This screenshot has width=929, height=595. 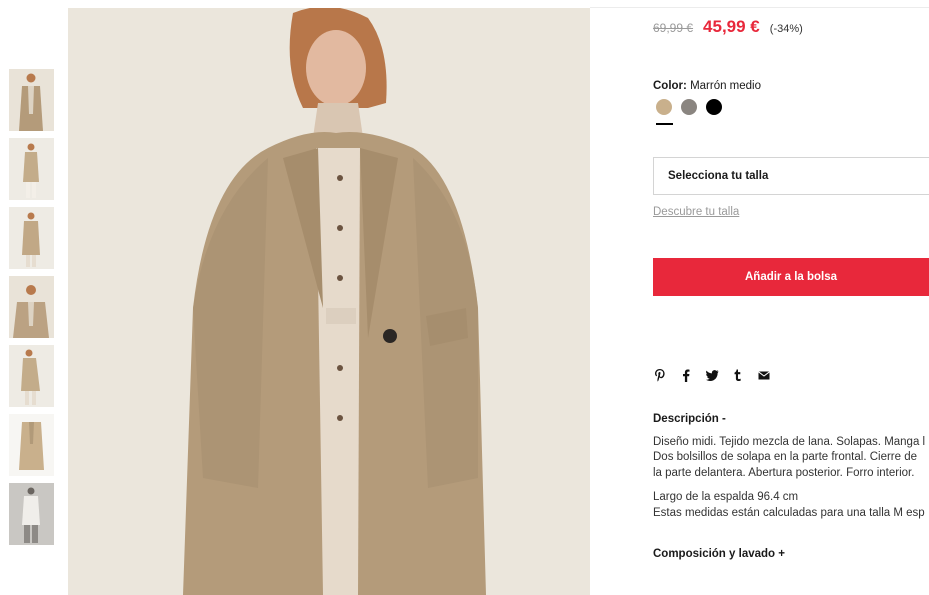 I want to click on color-swatches, so click(x=693, y=107).